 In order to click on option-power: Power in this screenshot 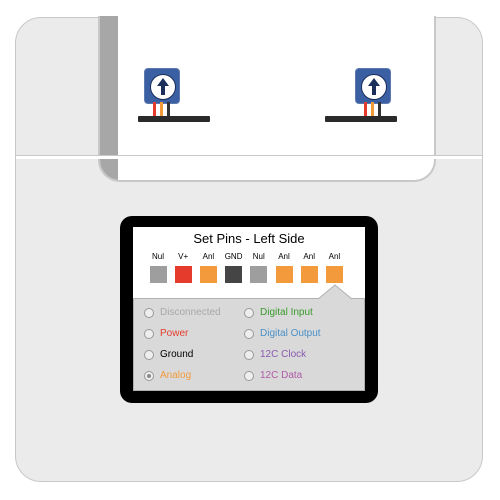, I will do `click(166, 333)`.